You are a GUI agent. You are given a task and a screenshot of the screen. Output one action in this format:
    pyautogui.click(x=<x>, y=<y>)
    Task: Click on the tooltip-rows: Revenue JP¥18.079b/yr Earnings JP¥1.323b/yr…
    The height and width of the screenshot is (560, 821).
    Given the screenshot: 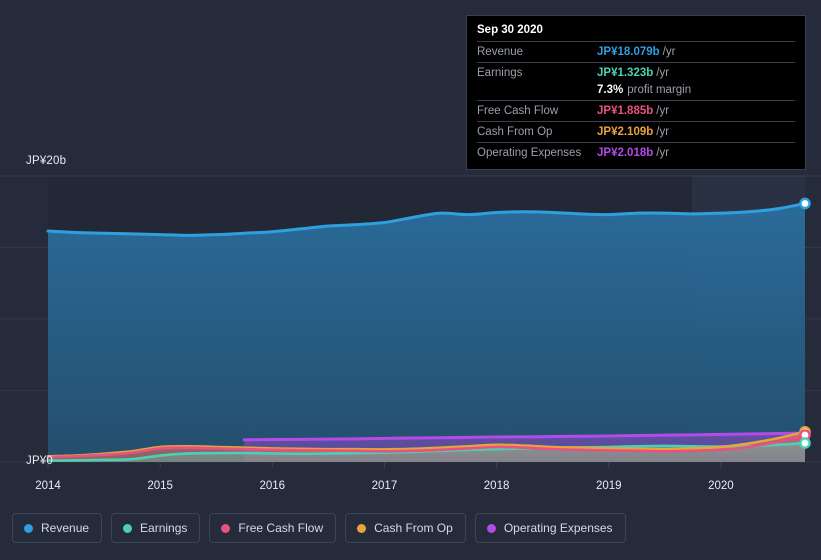 What is the action you would take?
    pyautogui.click(x=636, y=102)
    